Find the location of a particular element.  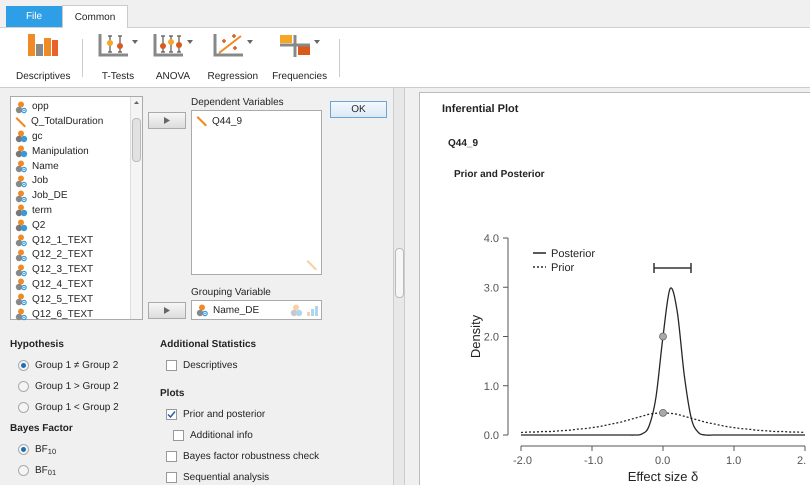

y-axis-title: Density is located at coordinates (475, 336).